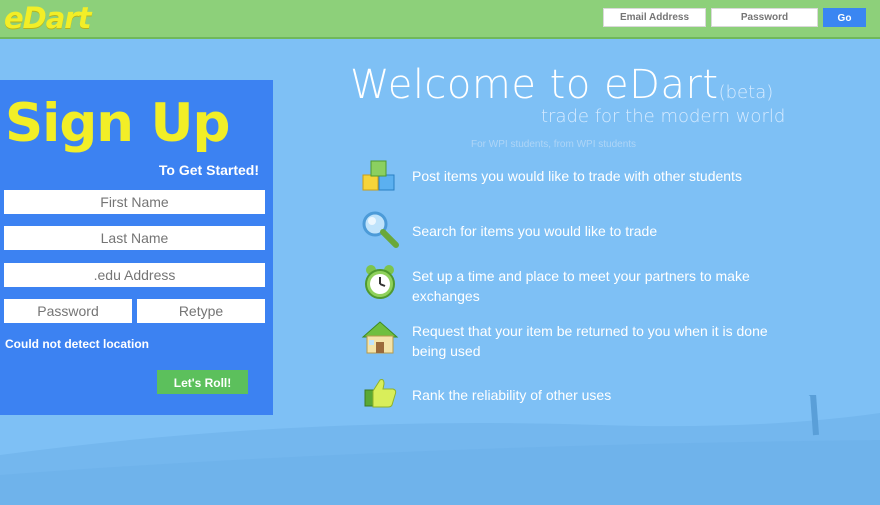  Describe the element at coordinates (663, 116) in the screenshot. I see `tagline: trade for the modern world` at that location.